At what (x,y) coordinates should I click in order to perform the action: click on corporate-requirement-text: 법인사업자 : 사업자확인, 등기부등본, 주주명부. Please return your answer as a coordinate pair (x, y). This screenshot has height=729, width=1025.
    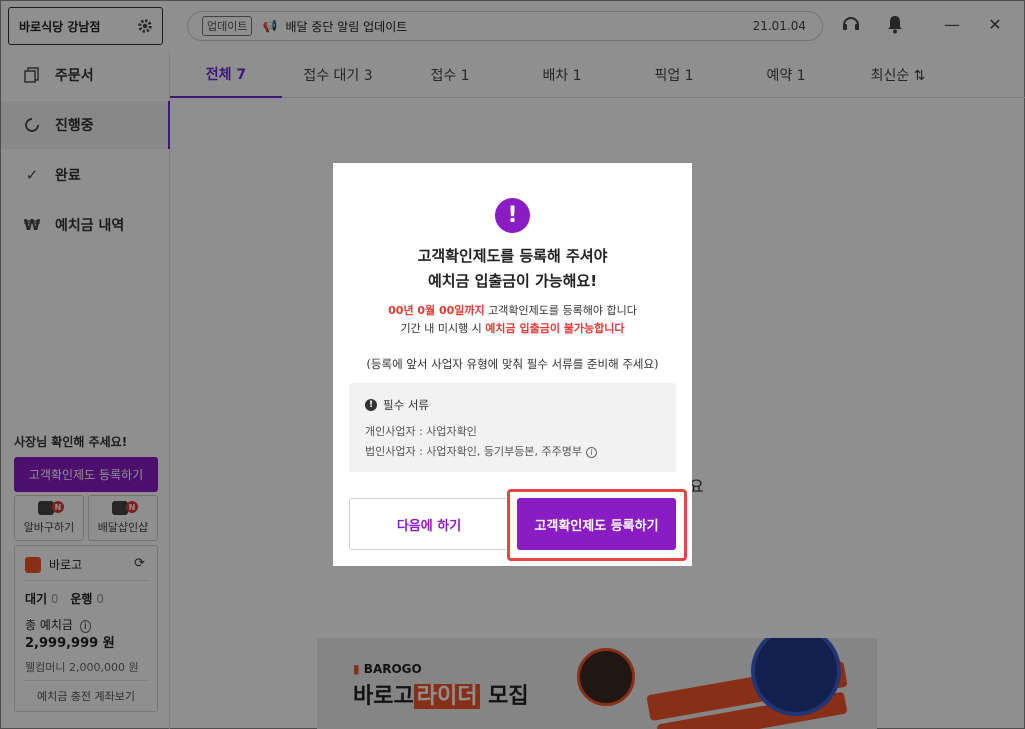
    Looking at the image, I should click on (473, 451).